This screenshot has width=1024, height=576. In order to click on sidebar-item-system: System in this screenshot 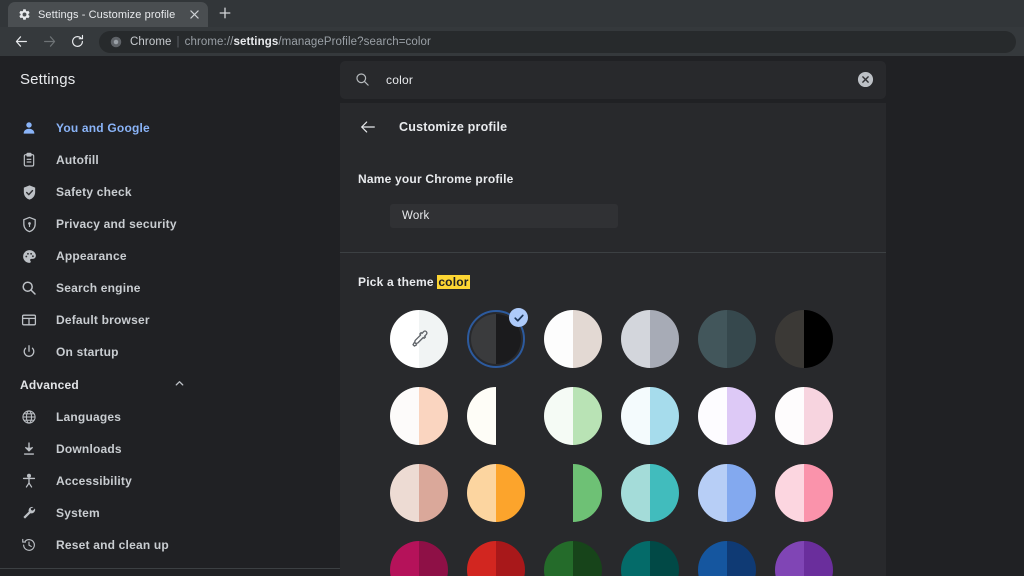, I will do `click(170, 513)`.